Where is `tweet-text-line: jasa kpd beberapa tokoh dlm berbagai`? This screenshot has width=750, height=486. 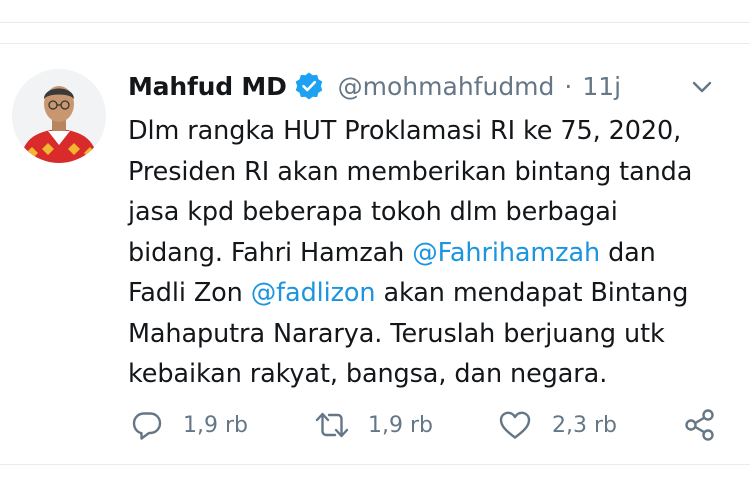
tweet-text-line: jasa kpd beberapa tokoh dlm berbagai is located at coordinates (434, 212).